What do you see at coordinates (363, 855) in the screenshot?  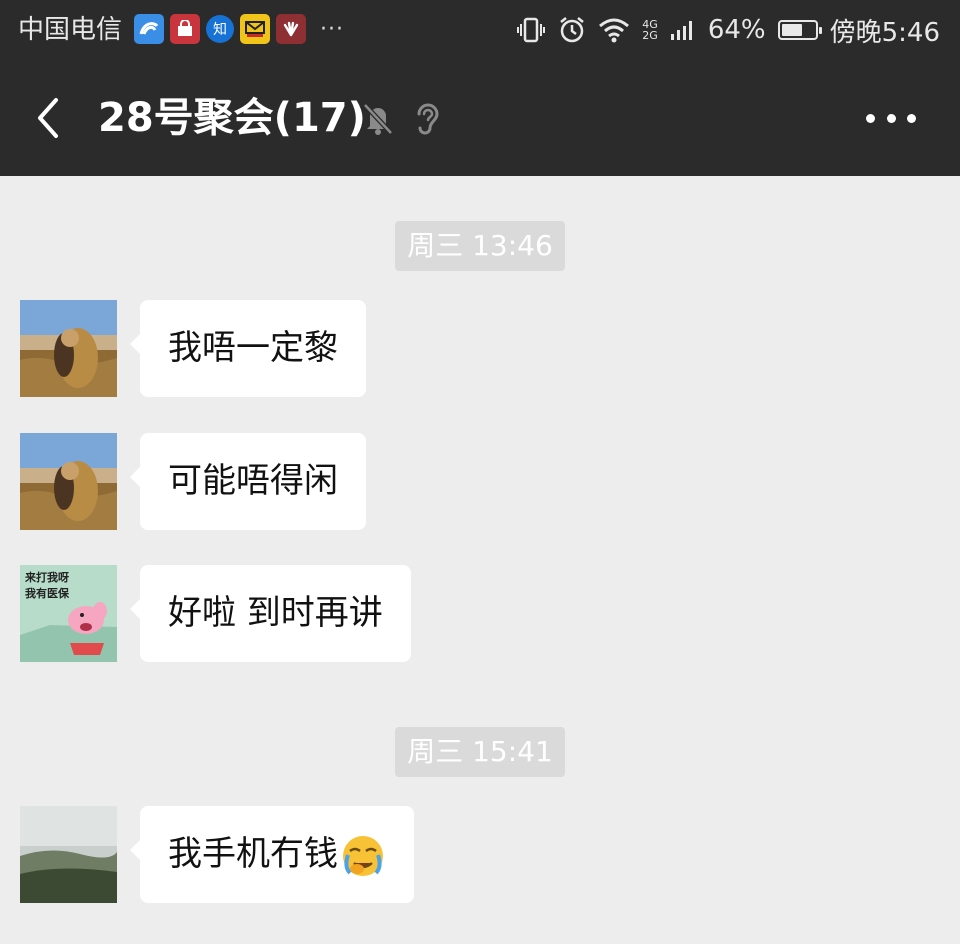 I see `crying-face-emoji` at bounding box center [363, 855].